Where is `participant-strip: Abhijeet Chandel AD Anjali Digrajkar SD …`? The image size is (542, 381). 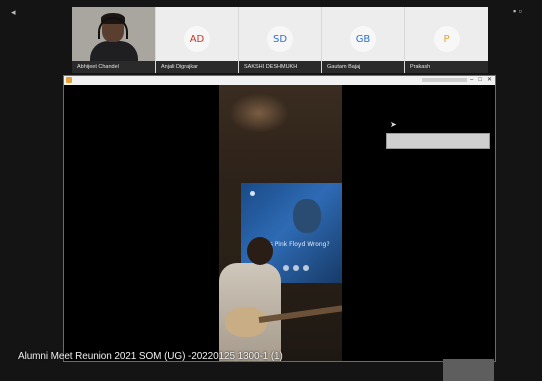 participant-strip: Abhijeet Chandel AD Anjali Digrajkar SD … is located at coordinates (280, 40).